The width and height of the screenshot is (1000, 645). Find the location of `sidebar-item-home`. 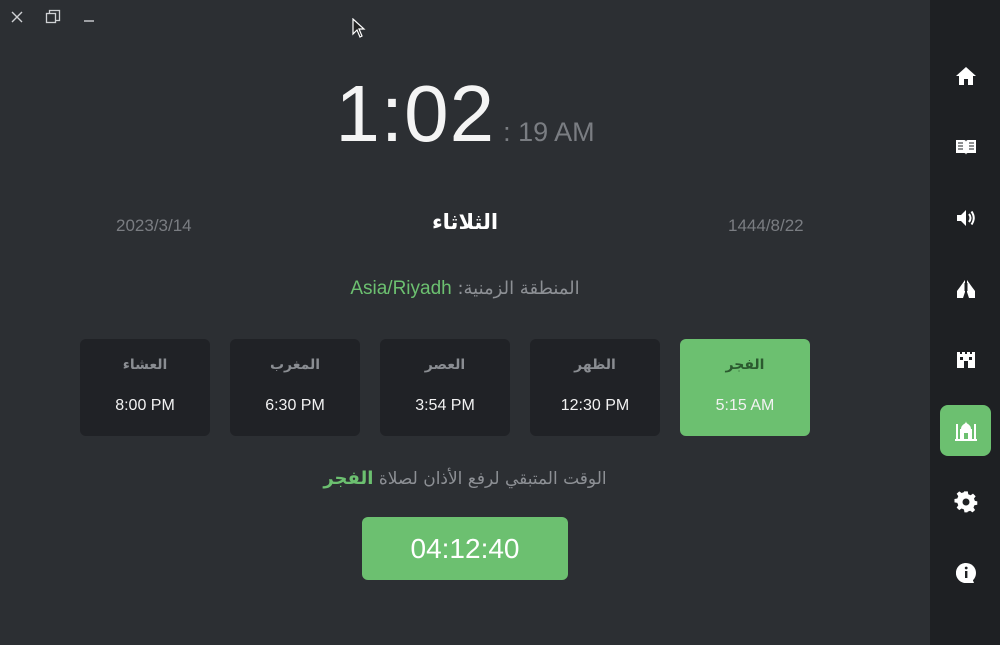

sidebar-item-home is located at coordinates (965, 75).